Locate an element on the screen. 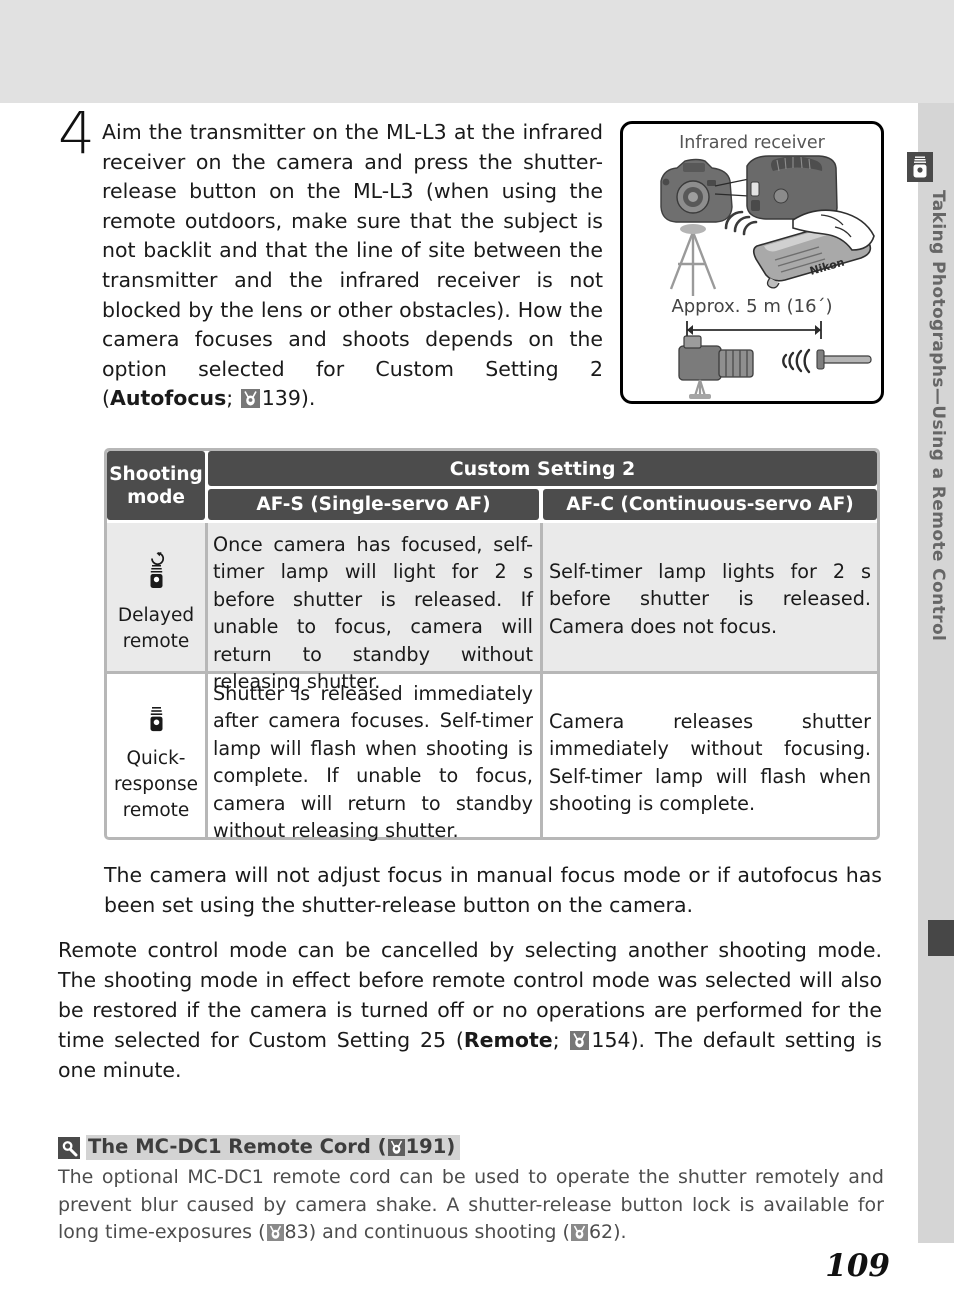 Image resolution: width=954 pixels, height=1314 pixels. header-shooting-mode-line2: mode is located at coordinates (156, 497).